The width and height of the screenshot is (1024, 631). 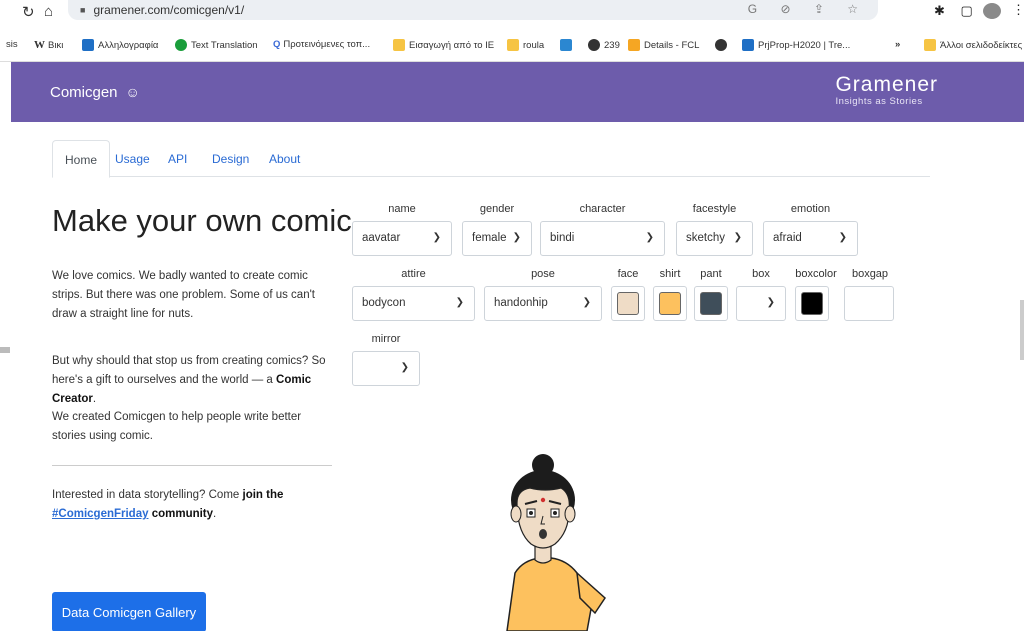 What do you see at coordinates (869, 303) in the screenshot?
I see `boxgap-input` at bounding box center [869, 303].